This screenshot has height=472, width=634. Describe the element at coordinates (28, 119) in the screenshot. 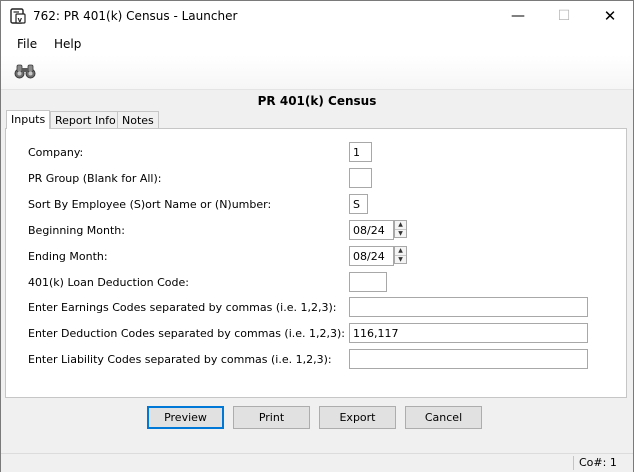

I see `tab-inputs: Inputs` at that location.